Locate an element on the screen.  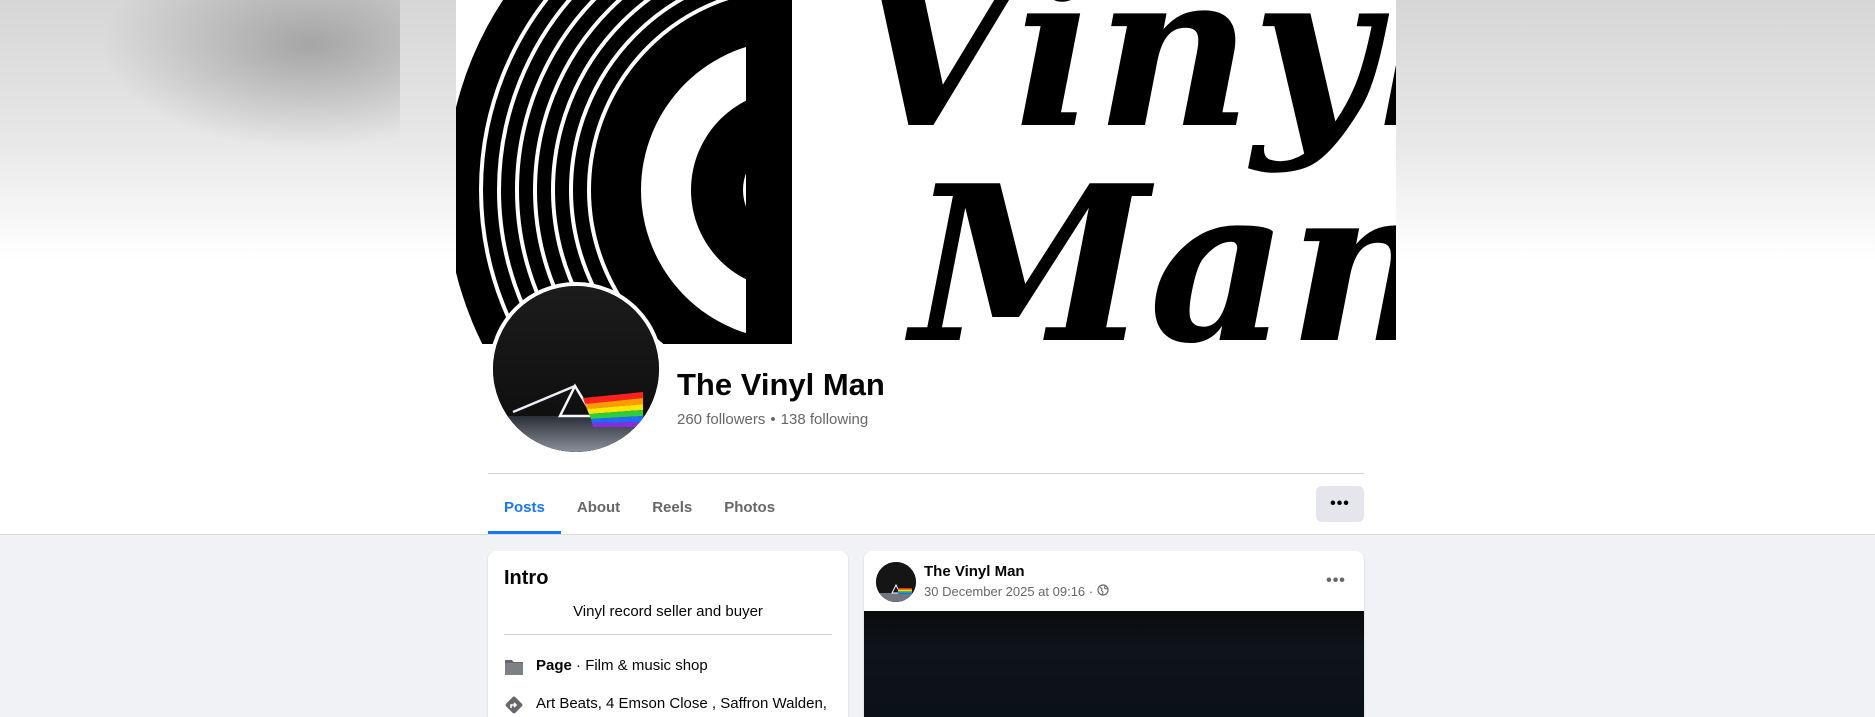
tab-about: About is located at coordinates (598, 507).